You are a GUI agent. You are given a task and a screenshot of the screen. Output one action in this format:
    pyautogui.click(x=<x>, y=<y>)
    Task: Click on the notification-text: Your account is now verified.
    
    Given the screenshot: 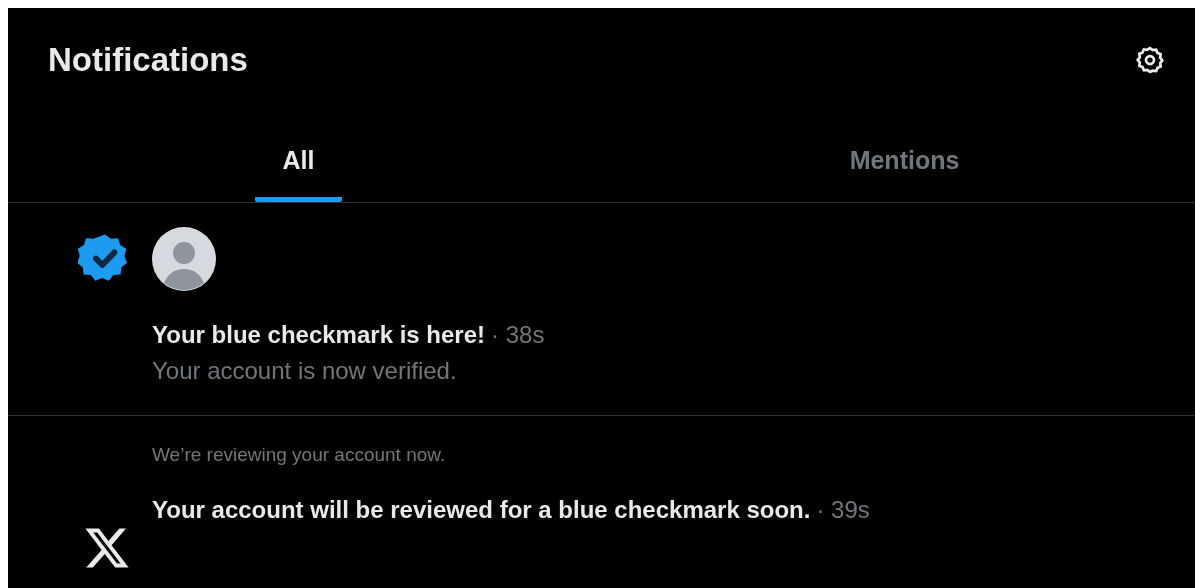 What is the action you would take?
    pyautogui.click(x=305, y=371)
    